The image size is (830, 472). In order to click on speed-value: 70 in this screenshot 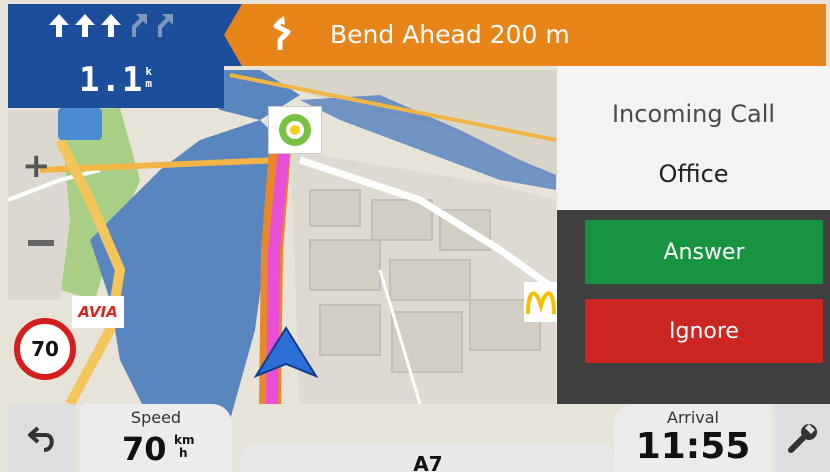, I will do `click(144, 449)`.